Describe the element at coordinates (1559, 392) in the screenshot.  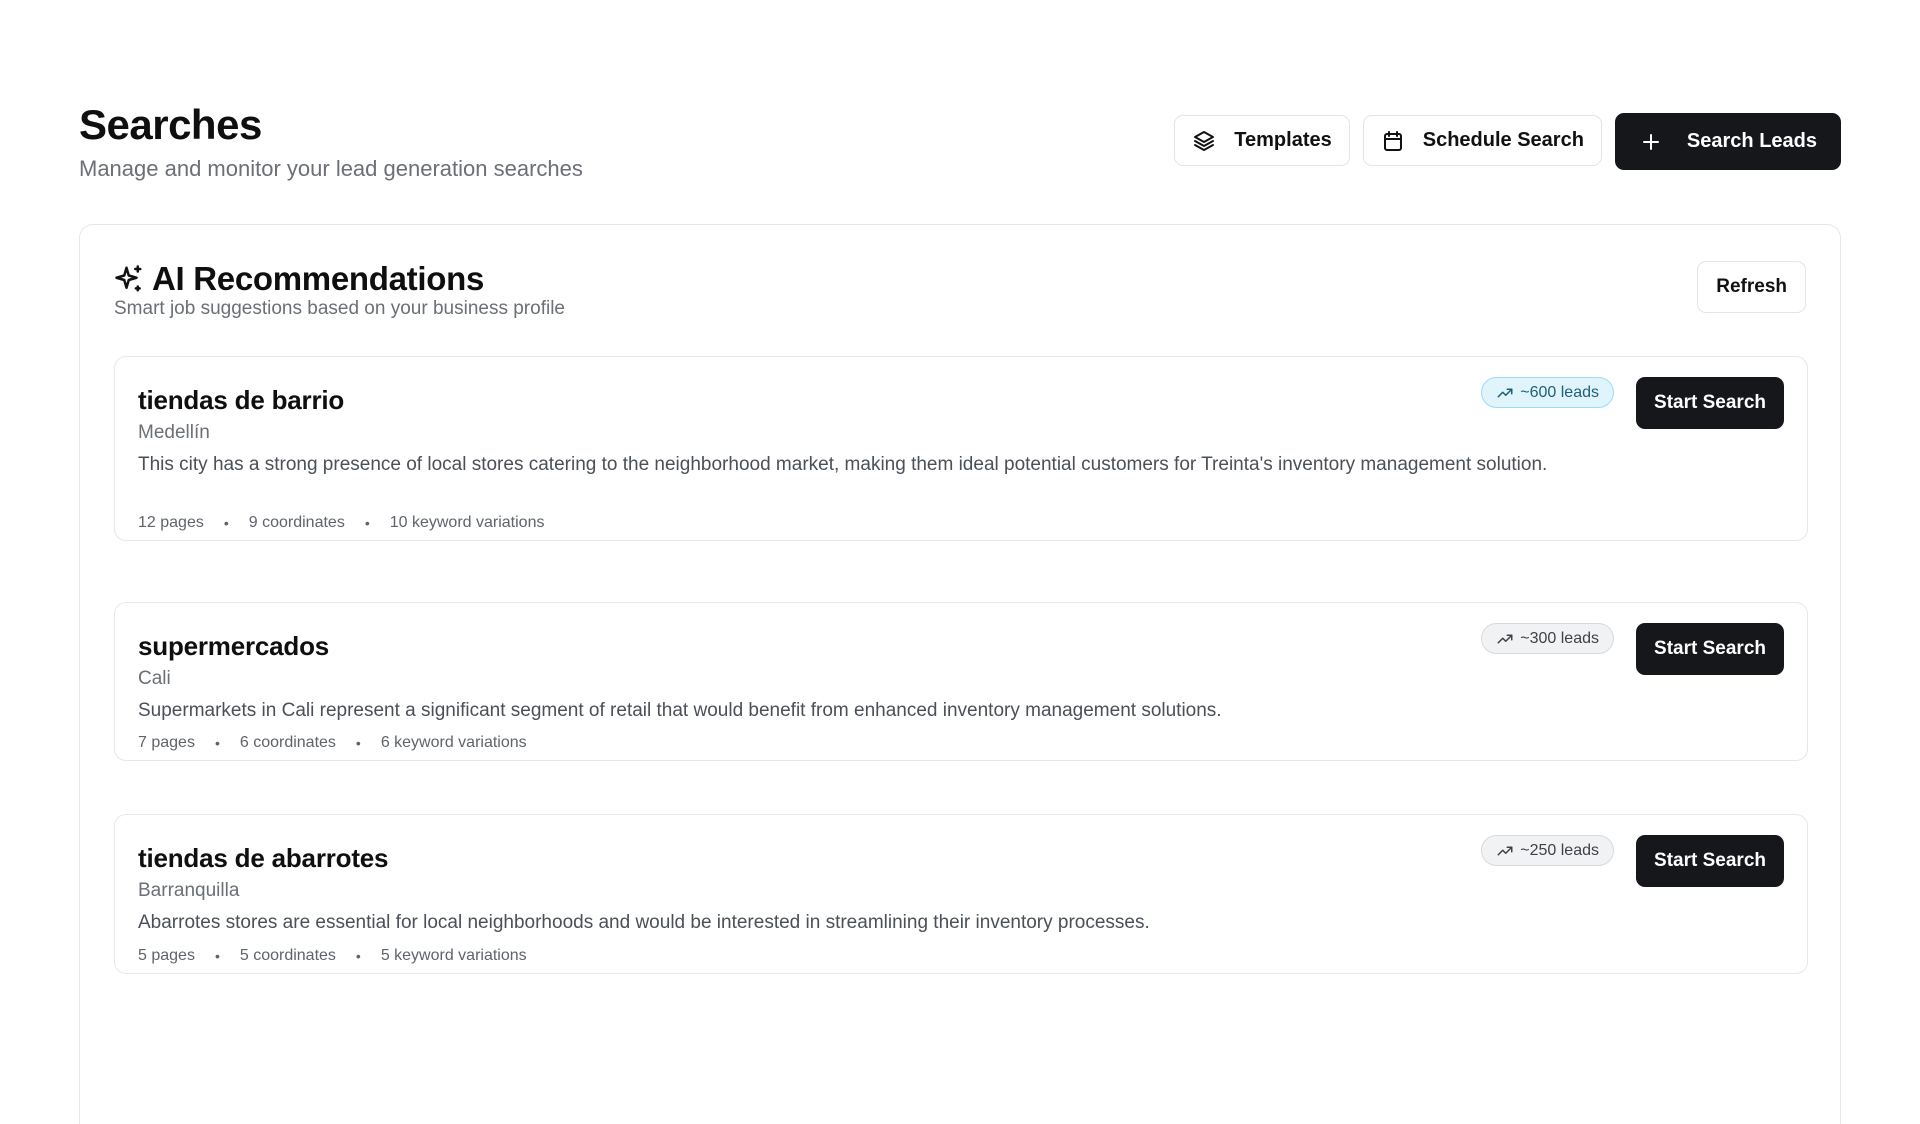
I see `leads-count: ~600 leads` at that location.